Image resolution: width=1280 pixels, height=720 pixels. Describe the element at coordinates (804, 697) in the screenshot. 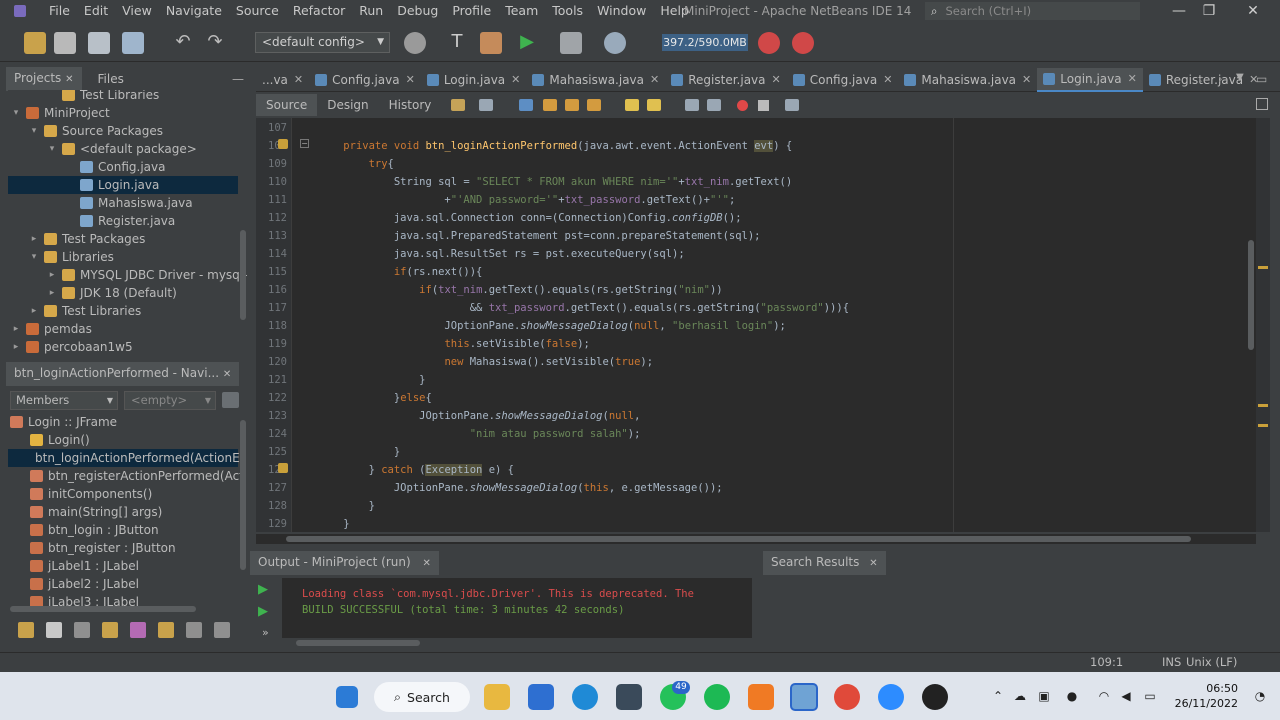

I see `netbeans-icon` at that location.